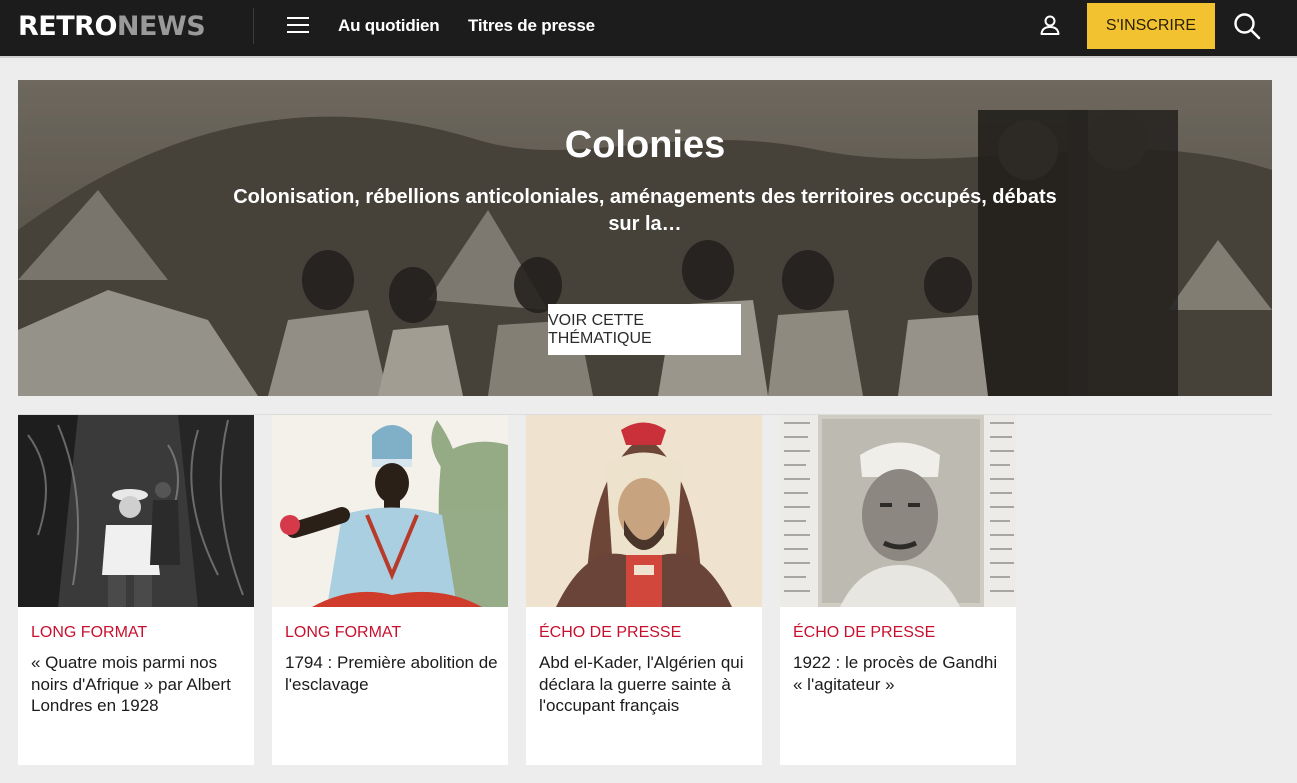 This screenshot has width=1297, height=783. I want to click on article-title: 1794 : Première abolition de l'esclavage, so click(392, 673).